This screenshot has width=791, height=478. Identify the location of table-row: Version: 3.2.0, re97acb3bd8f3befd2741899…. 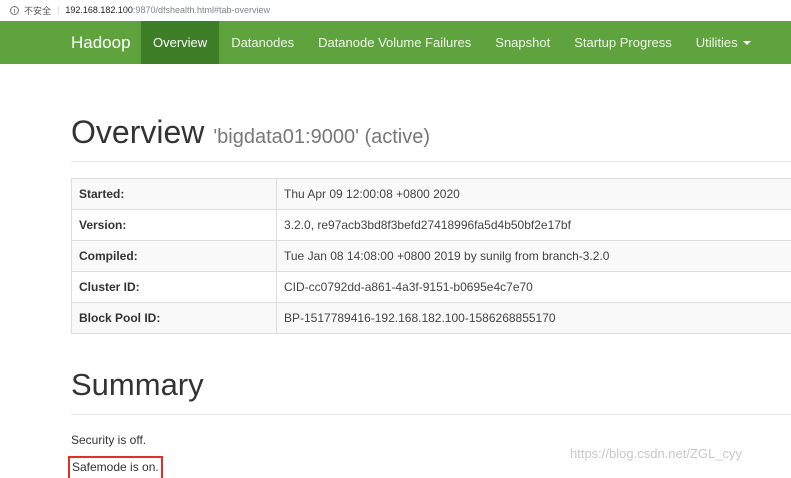
(431, 225).